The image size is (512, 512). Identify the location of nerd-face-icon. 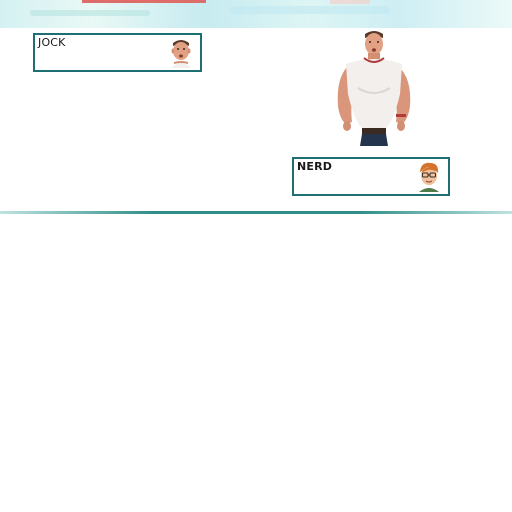
(429, 176).